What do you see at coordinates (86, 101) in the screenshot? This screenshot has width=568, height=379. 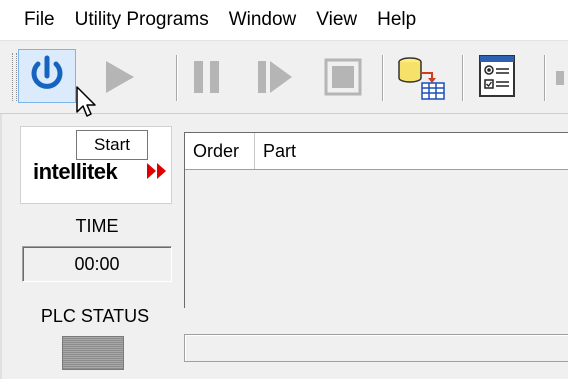 I see `mouse-cursor-icon` at bounding box center [86, 101].